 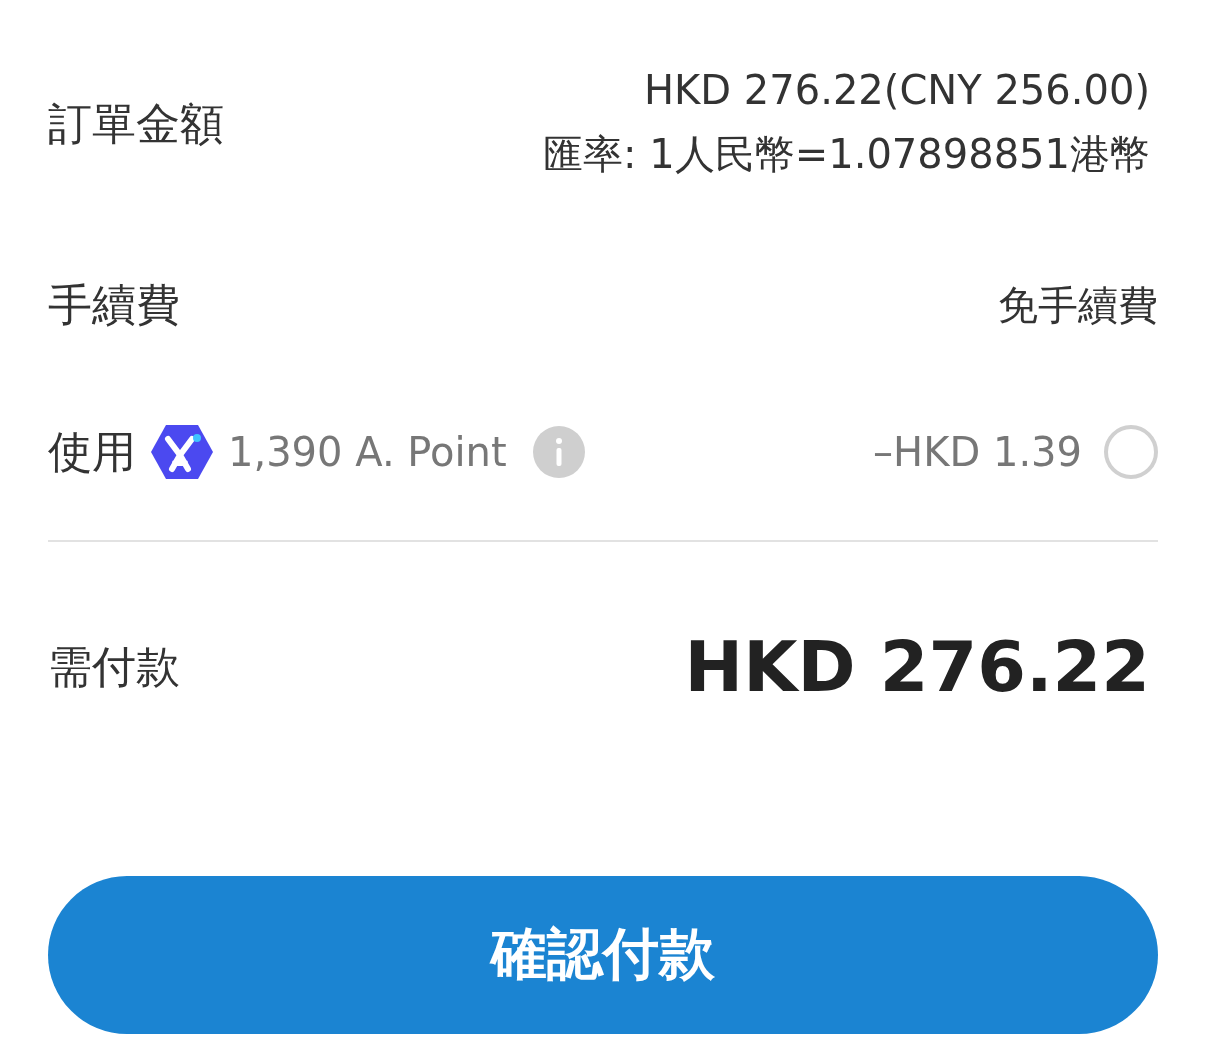 What do you see at coordinates (114, 666) in the screenshot?
I see `row-label: 需付款` at bounding box center [114, 666].